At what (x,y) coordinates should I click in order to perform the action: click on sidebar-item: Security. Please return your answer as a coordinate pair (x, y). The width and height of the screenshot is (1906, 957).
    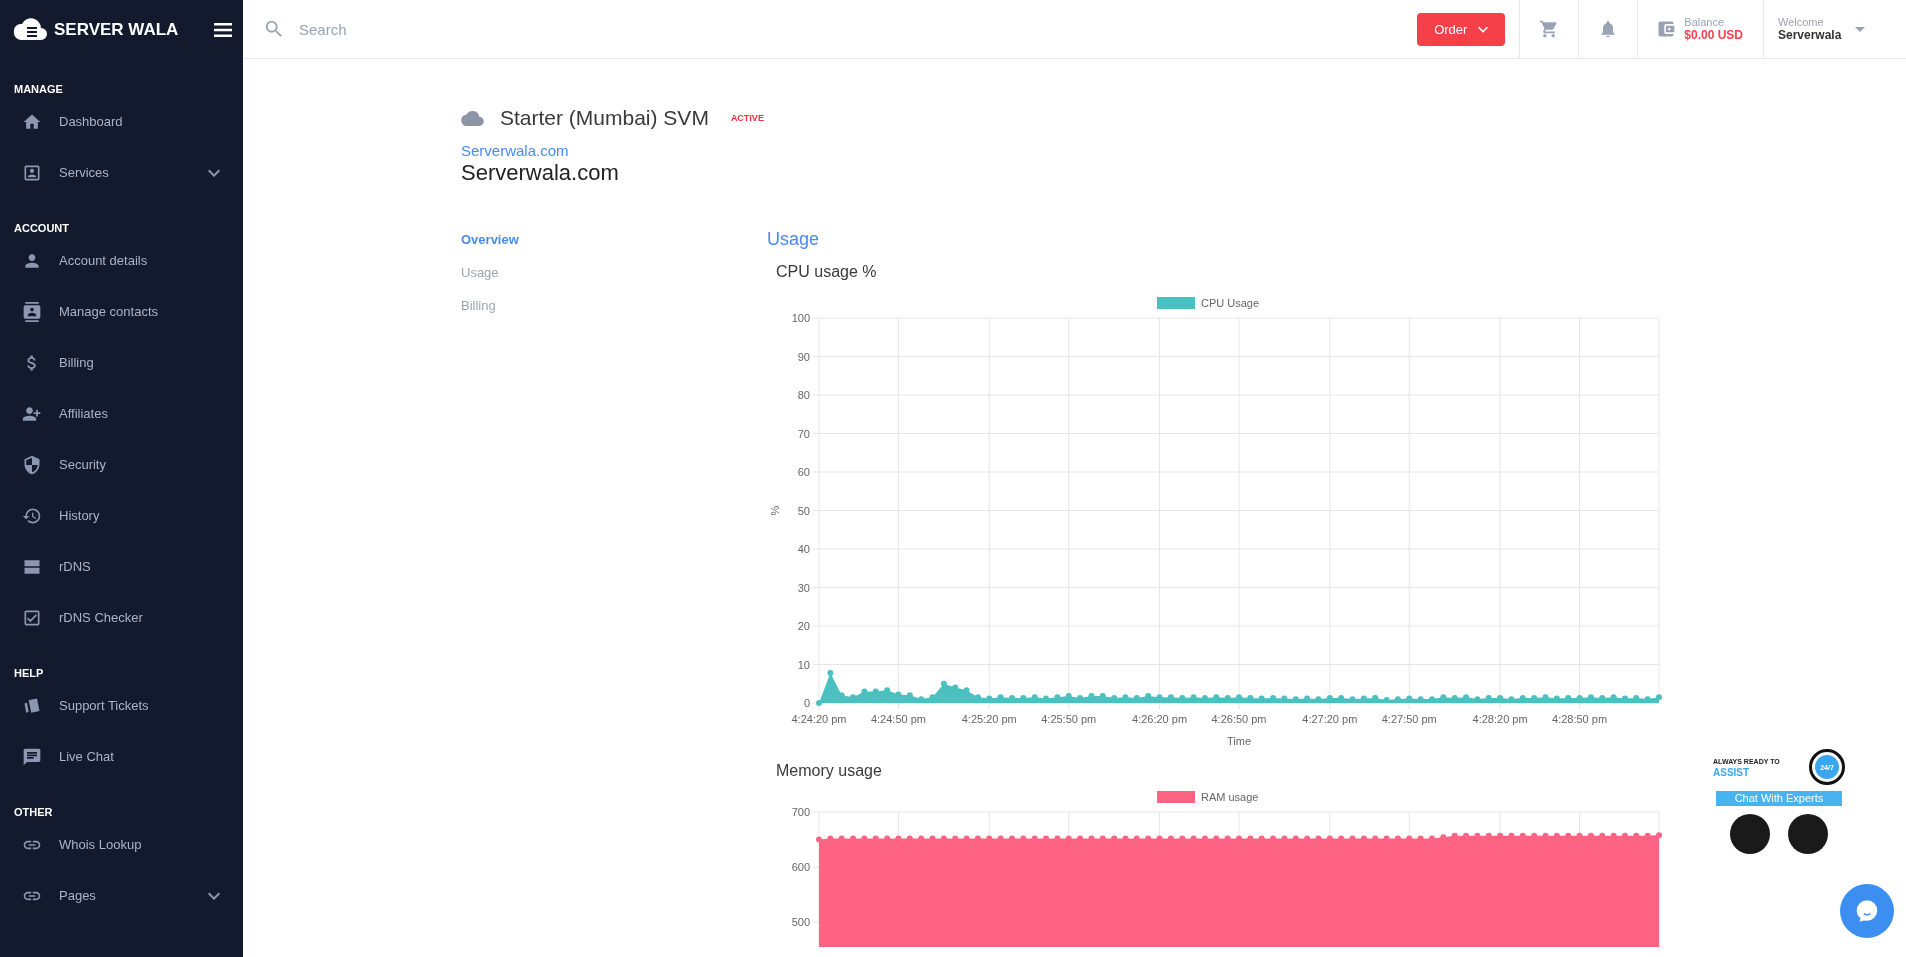
    Looking at the image, I should click on (121, 464).